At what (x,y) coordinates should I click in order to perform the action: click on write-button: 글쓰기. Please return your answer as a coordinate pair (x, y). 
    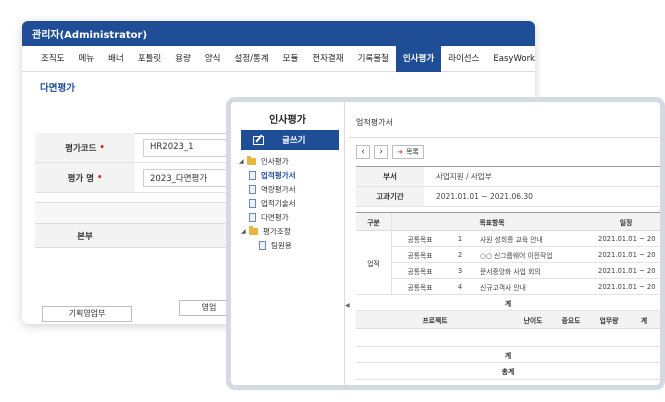
    Looking at the image, I should click on (290, 140).